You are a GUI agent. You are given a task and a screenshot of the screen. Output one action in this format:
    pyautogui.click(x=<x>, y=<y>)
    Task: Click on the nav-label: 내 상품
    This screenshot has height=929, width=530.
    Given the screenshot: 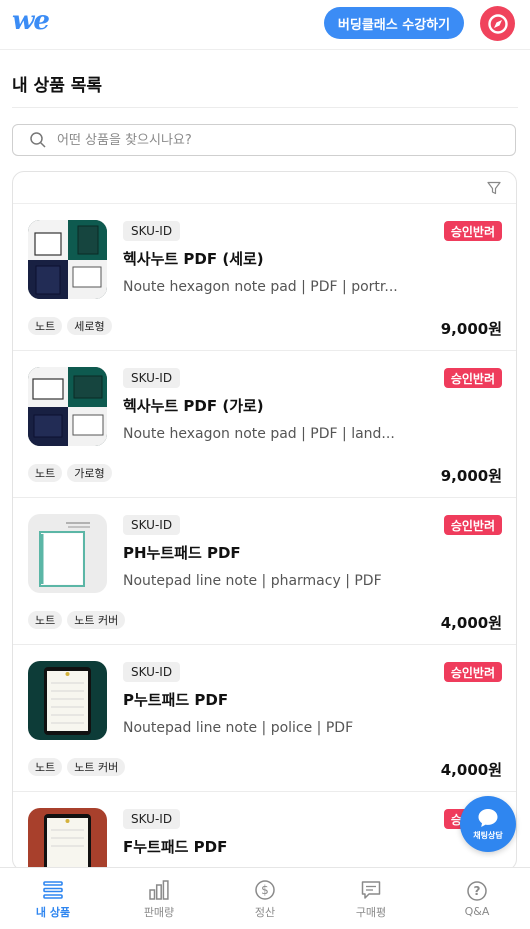 What is the action you would take?
    pyautogui.click(x=53, y=912)
    